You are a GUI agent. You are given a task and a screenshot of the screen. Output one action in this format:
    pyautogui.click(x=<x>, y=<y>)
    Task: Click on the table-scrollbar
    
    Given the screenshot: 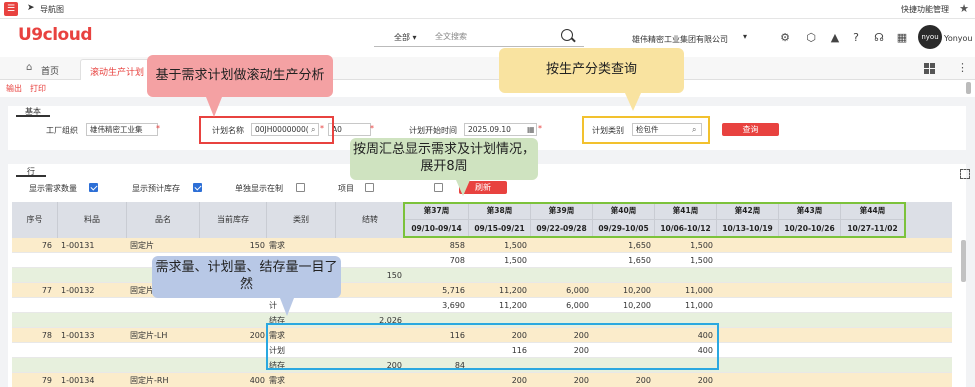 What is the action you would take?
    pyautogui.click(x=963, y=261)
    